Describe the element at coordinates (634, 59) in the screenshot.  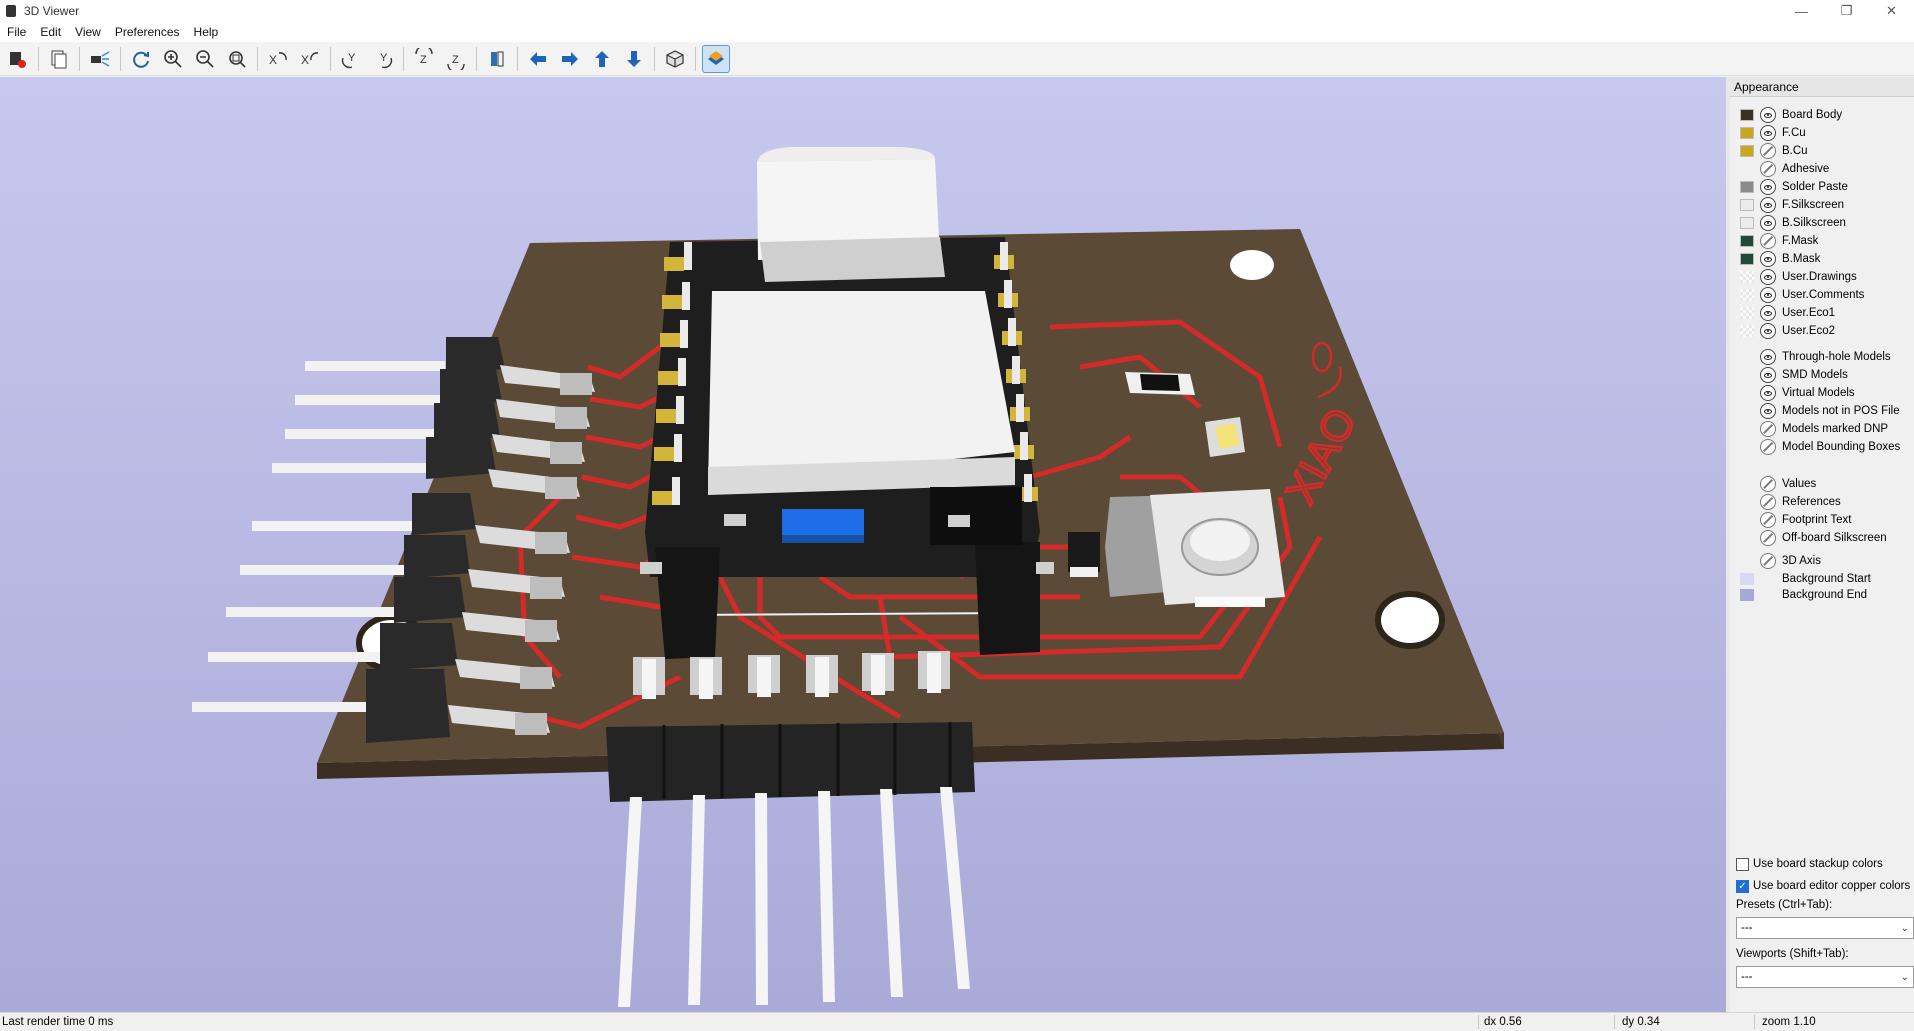
I see `move-down-button` at that location.